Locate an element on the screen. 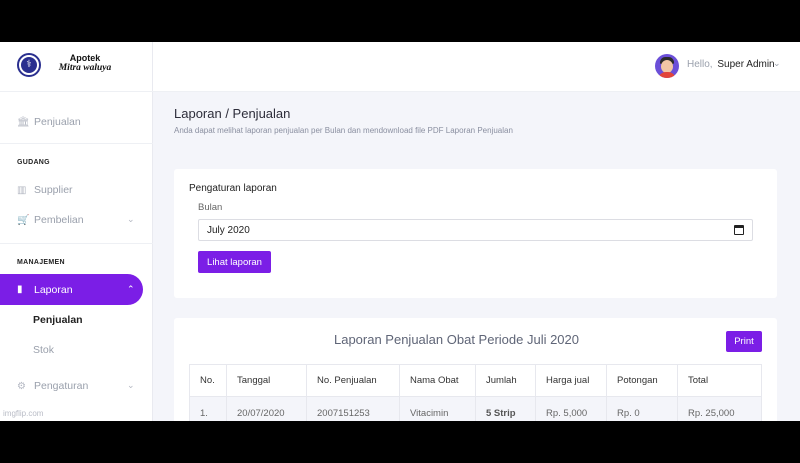  chevron-up-icon: ⌃ is located at coordinates (131, 289).